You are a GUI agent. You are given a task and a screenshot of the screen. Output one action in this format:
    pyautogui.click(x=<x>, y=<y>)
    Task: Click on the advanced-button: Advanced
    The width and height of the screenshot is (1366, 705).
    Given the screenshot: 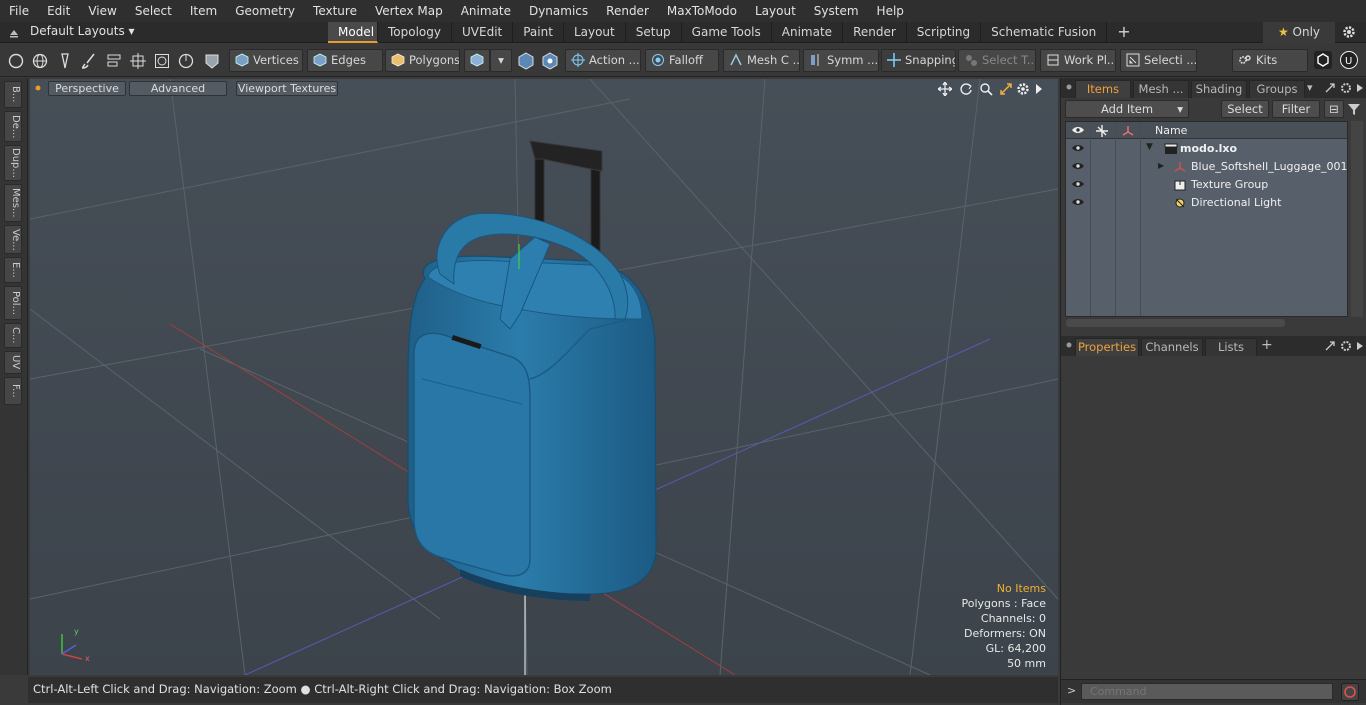 What is the action you would take?
    pyautogui.click(x=178, y=88)
    